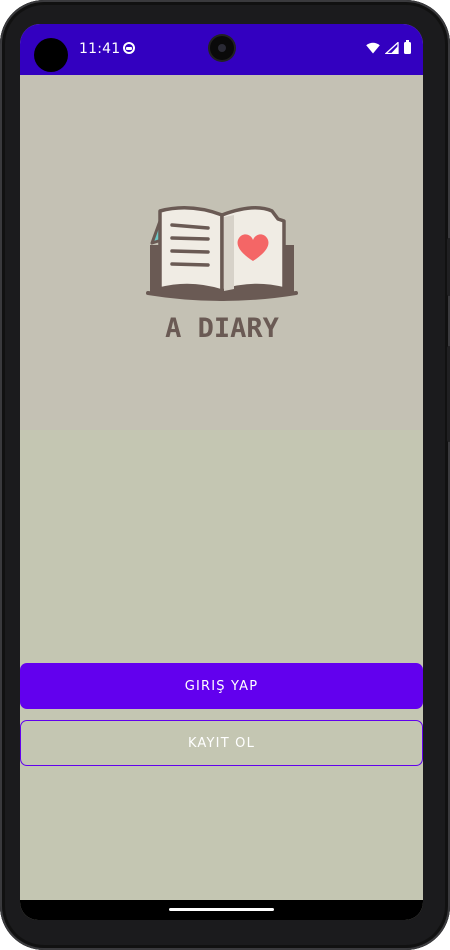 The width and height of the screenshot is (450, 950). What do you see at coordinates (221, 743) in the screenshot?
I see `register-button: KAYIT OL` at bounding box center [221, 743].